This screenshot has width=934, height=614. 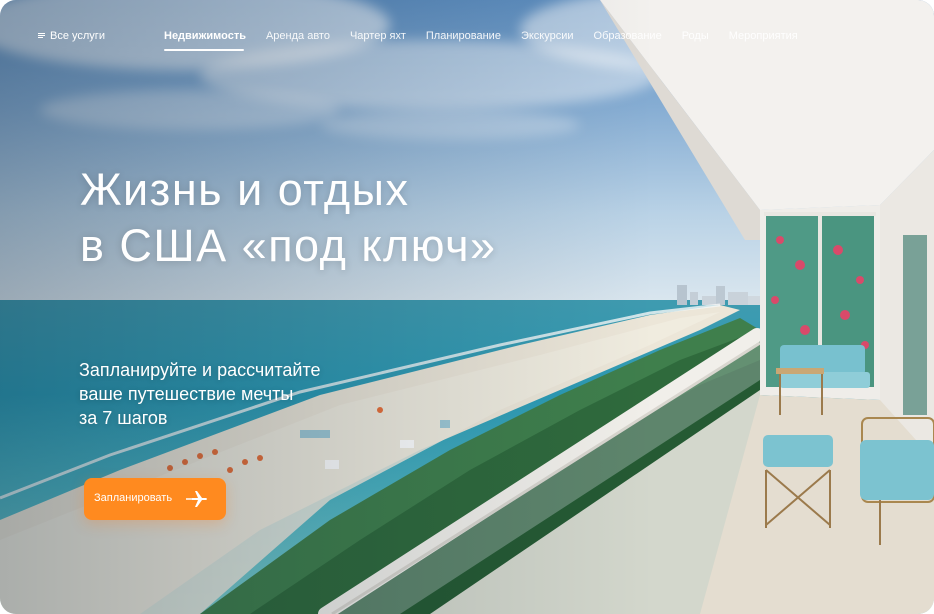 What do you see at coordinates (200, 370) in the screenshot?
I see `hero-subtitle-line-1: Запланируйте и рассчитайте` at bounding box center [200, 370].